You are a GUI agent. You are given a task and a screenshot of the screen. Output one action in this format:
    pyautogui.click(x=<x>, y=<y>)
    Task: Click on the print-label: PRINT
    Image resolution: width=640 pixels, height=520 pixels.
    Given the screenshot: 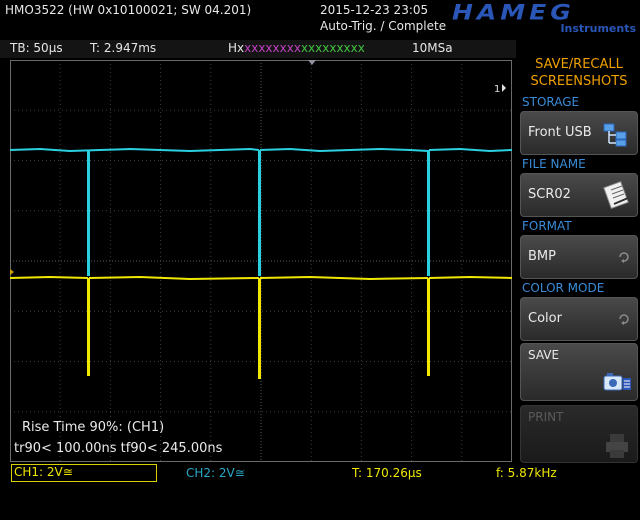 What is the action you would take?
    pyautogui.click(x=546, y=417)
    